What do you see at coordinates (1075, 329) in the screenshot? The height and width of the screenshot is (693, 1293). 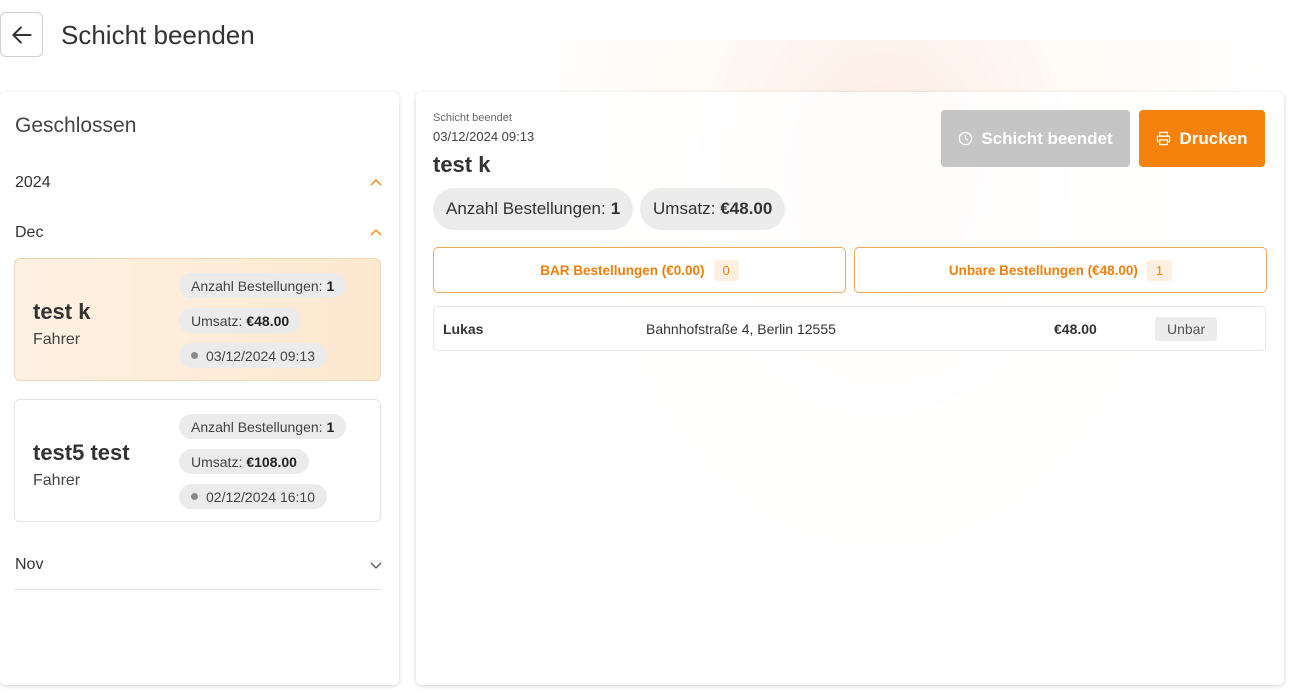 I see `order-amount: €48.00` at bounding box center [1075, 329].